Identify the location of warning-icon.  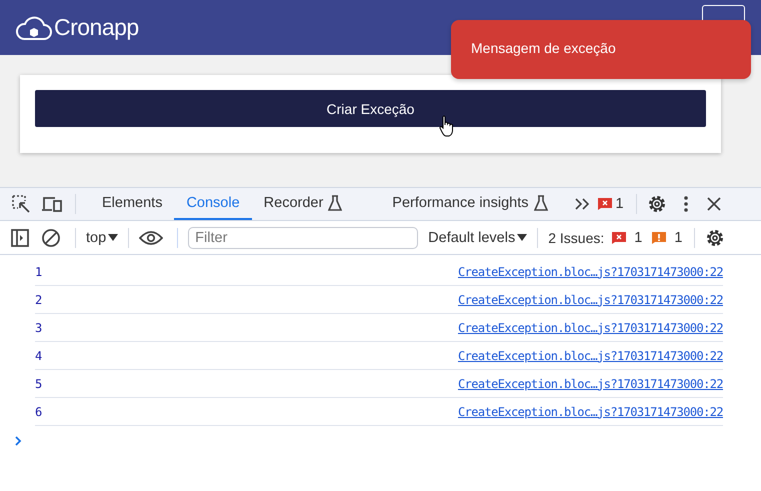
(659, 238).